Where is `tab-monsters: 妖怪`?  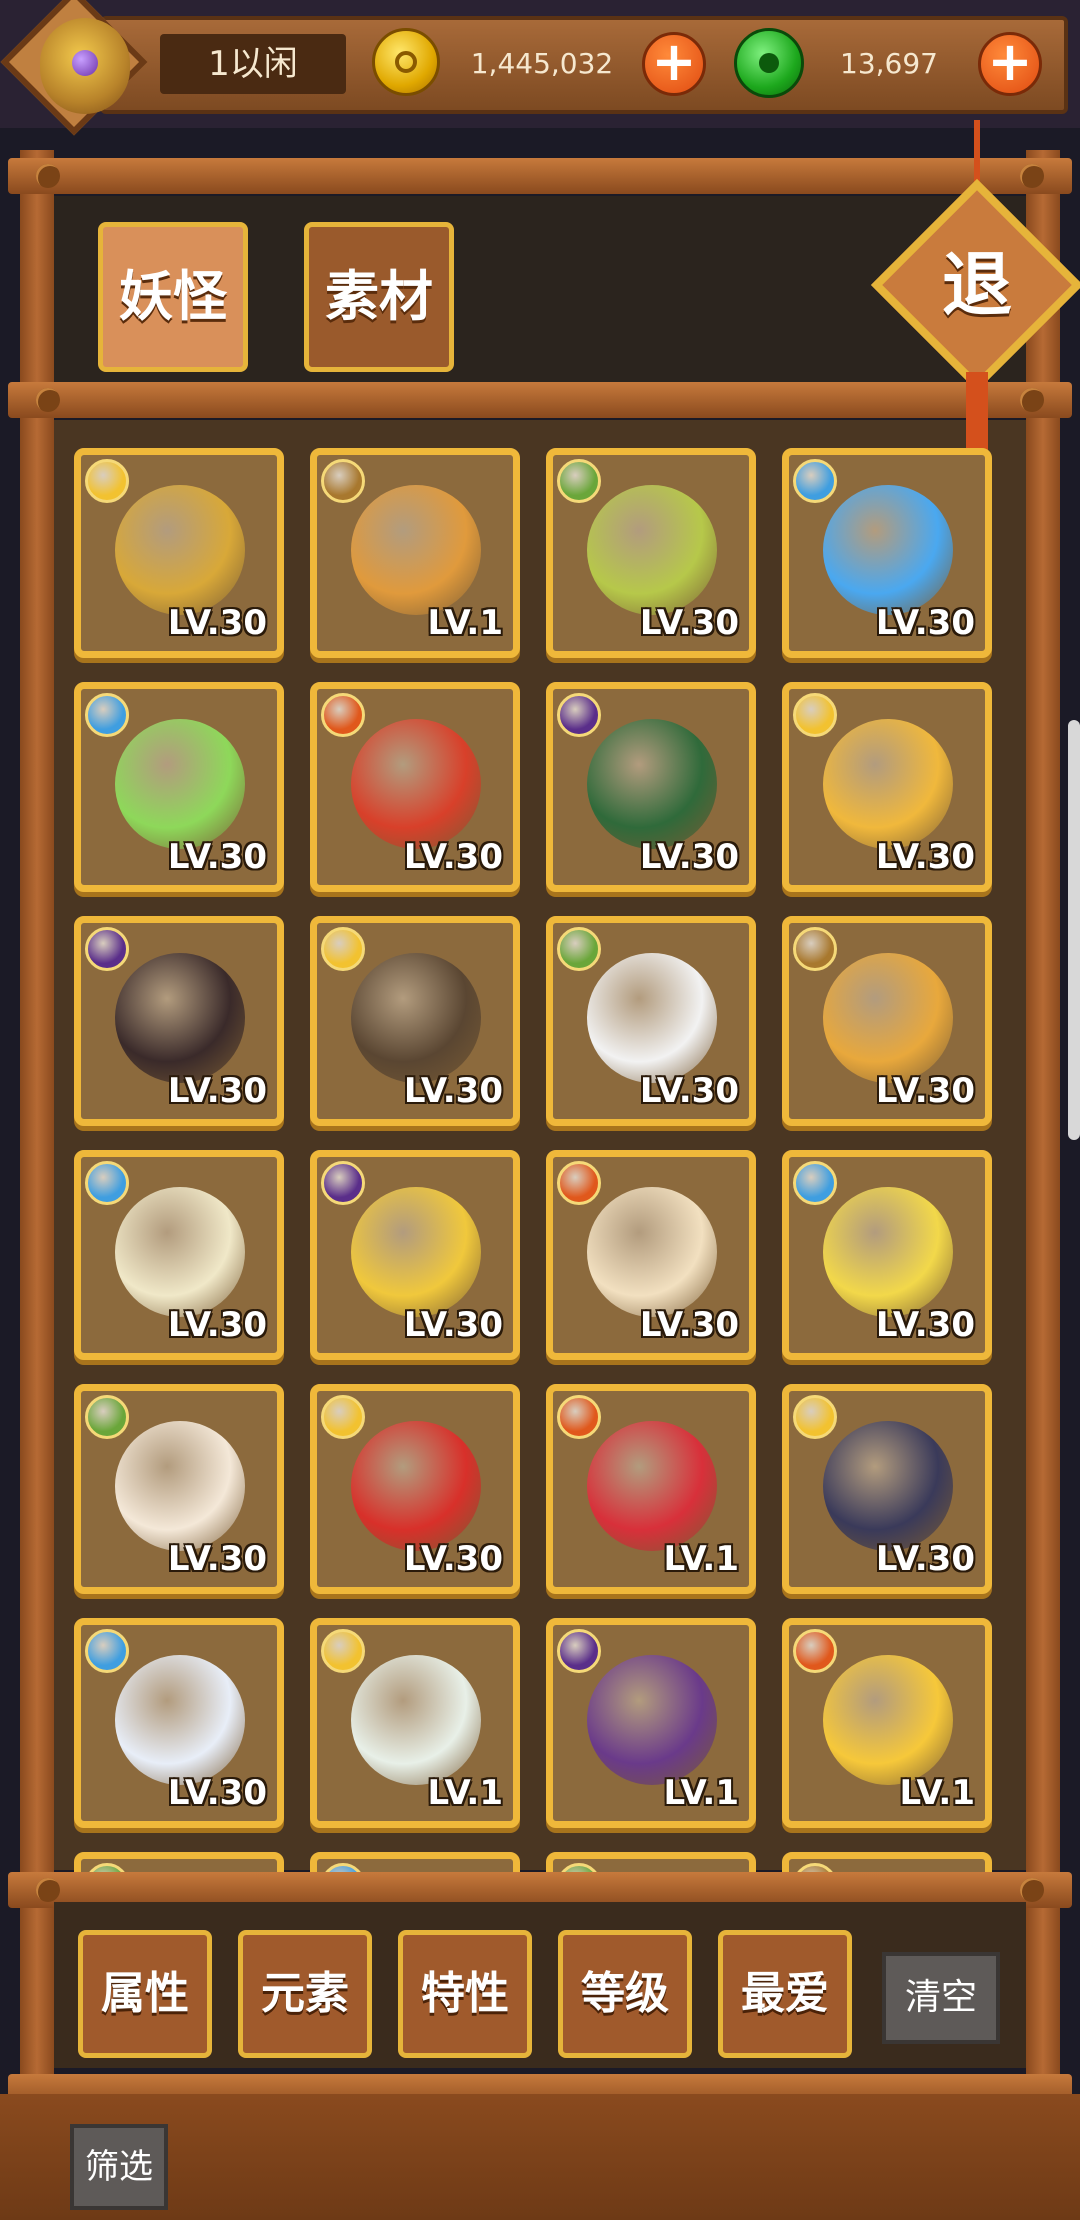
tab-monsters: 妖怪 is located at coordinates (173, 297).